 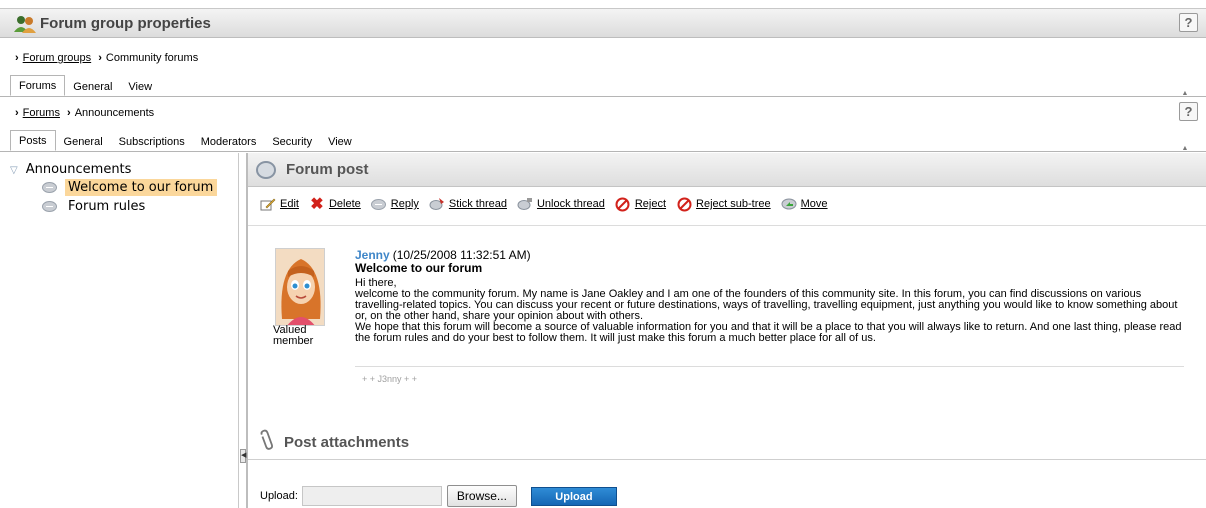 I want to click on help-button: ?, so click(x=1188, y=22).